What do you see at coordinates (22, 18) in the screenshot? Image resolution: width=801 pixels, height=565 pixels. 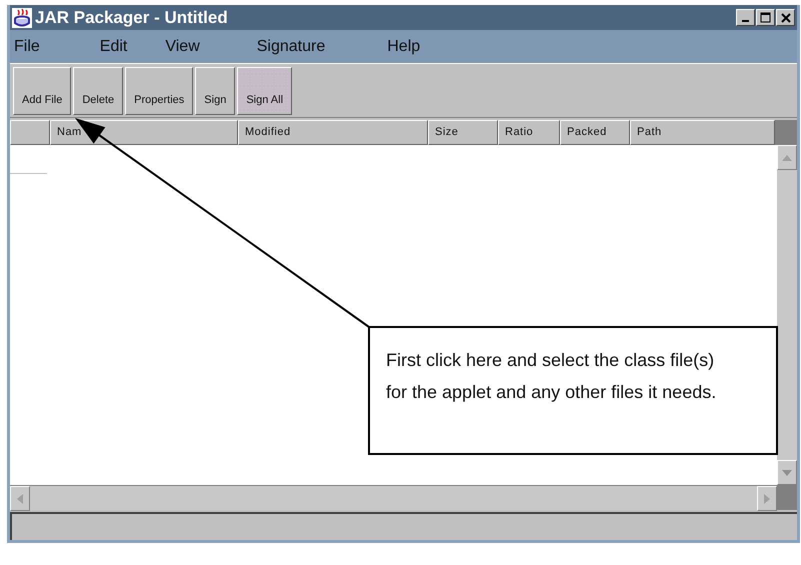 I see `coffee-cup-icon` at bounding box center [22, 18].